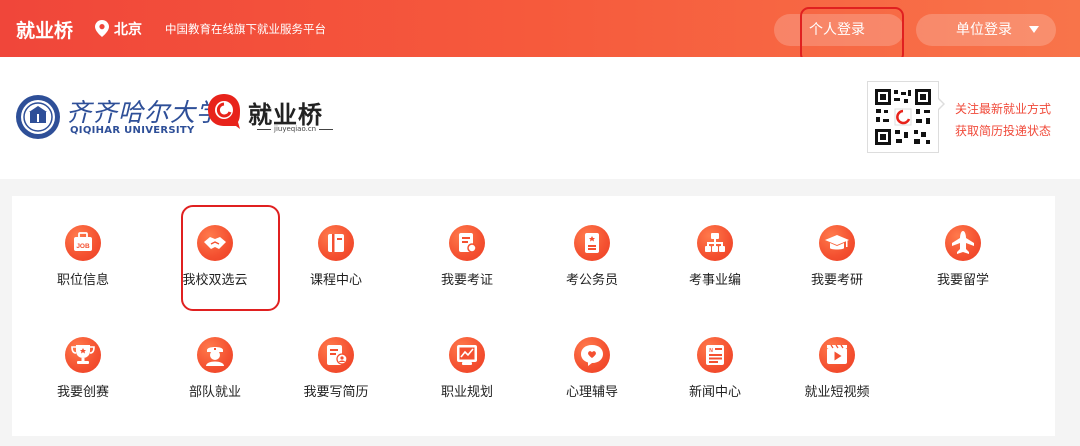  I want to click on service-item: N 新闻中心, so click(715, 377).